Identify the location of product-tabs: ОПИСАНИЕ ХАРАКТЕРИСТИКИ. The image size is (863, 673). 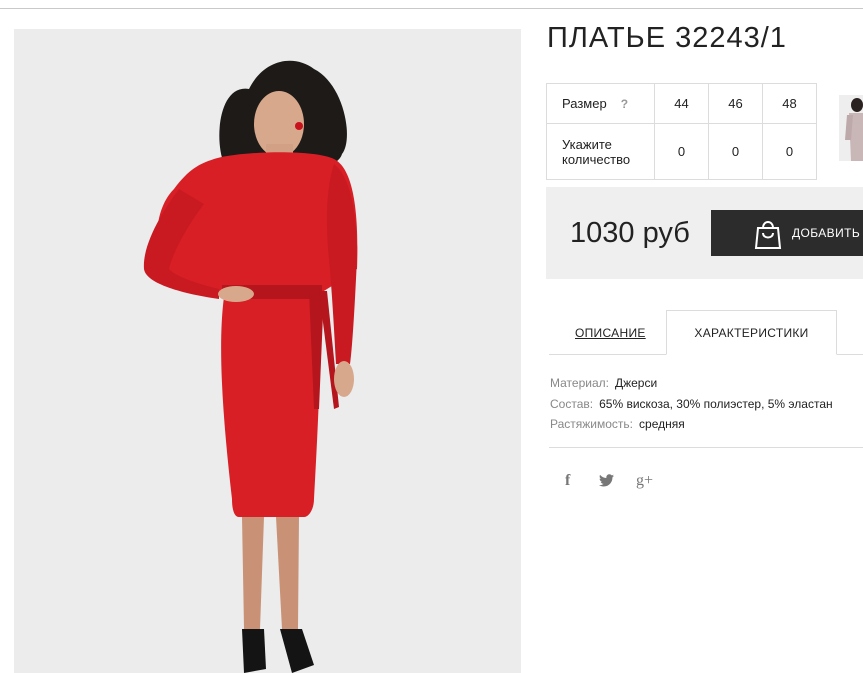
(706, 332).